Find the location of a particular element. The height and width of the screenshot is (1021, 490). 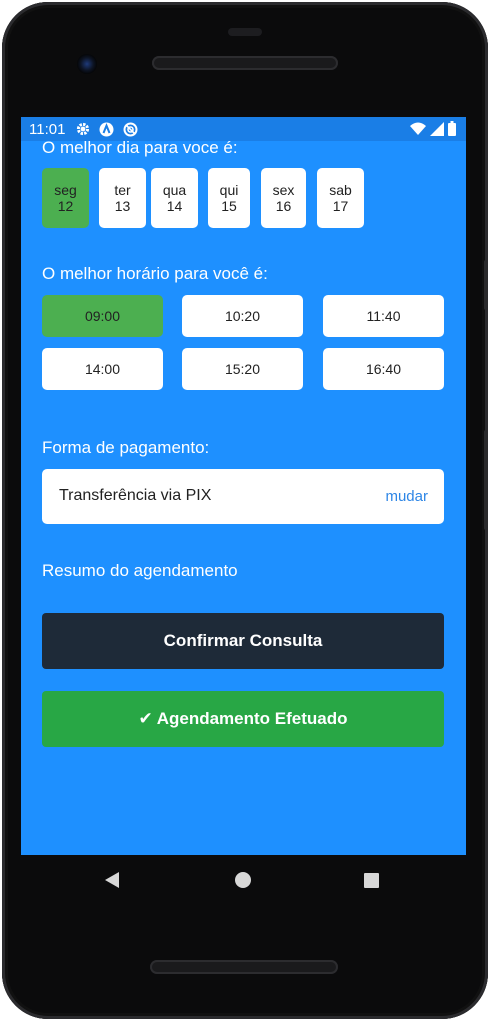

summary-label: Resumo do agendamento is located at coordinates (140, 571).